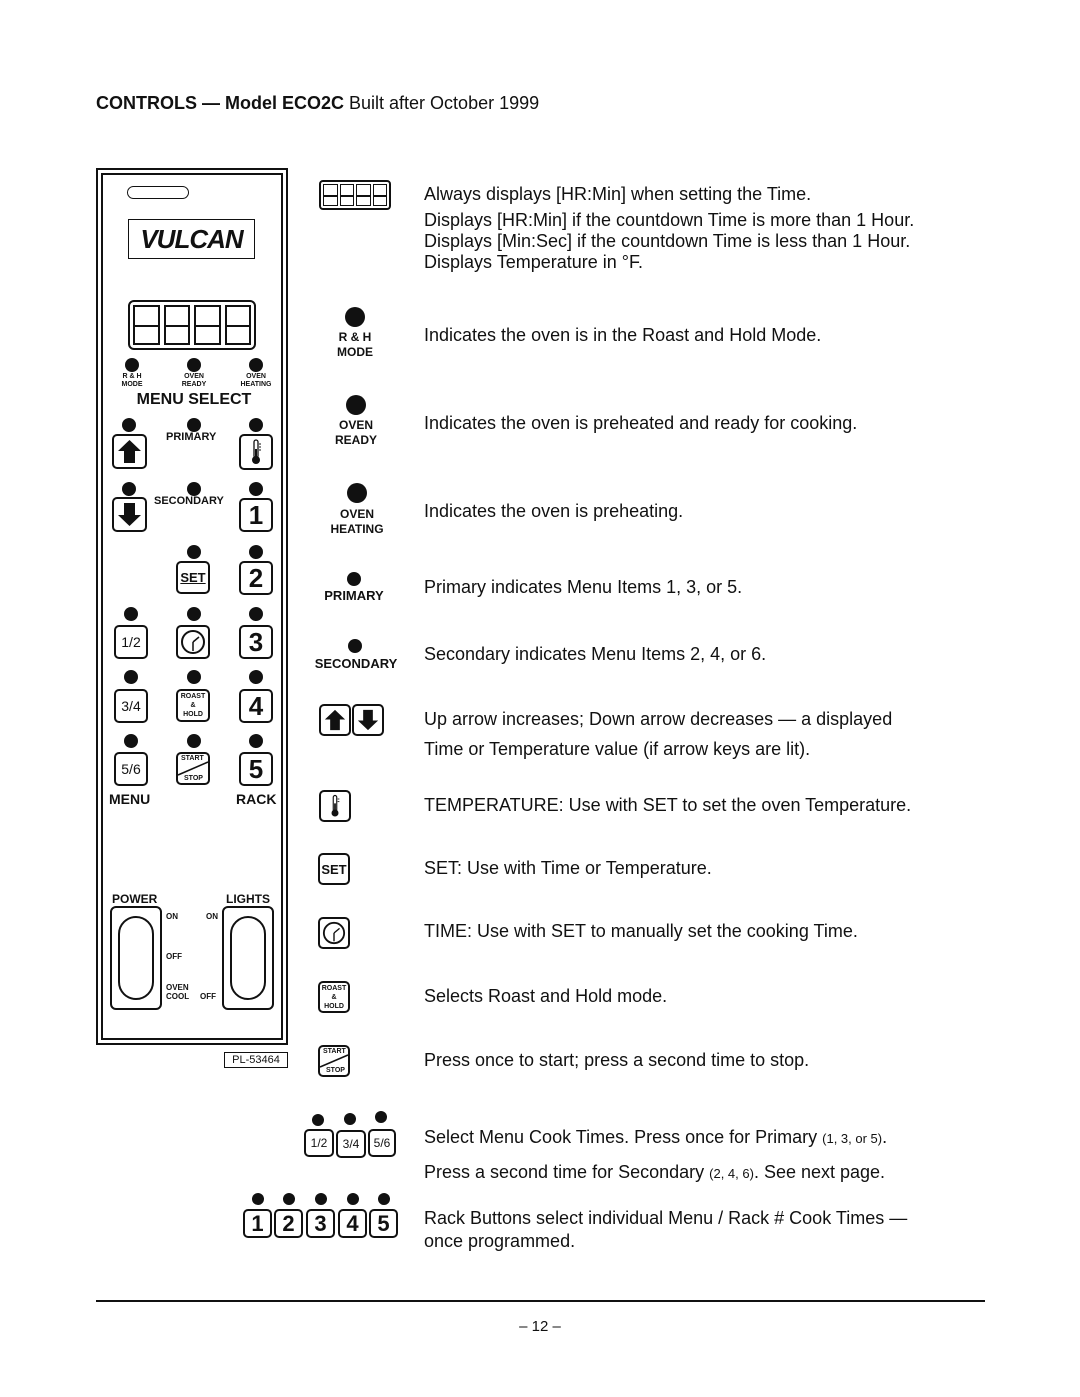 This screenshot has height=1397, width=1080. I want to click on power-rocker, so click(136, 958).